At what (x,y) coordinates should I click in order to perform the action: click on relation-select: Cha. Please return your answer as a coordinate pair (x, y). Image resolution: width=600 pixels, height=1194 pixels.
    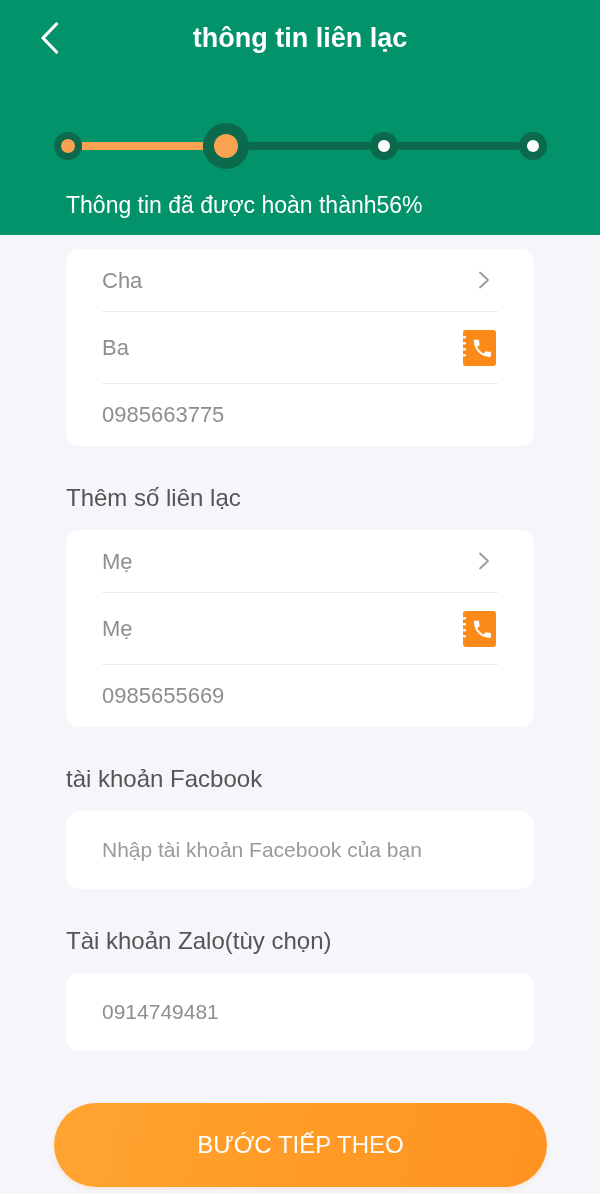
    Looking at the image, I should click on (300, 280).